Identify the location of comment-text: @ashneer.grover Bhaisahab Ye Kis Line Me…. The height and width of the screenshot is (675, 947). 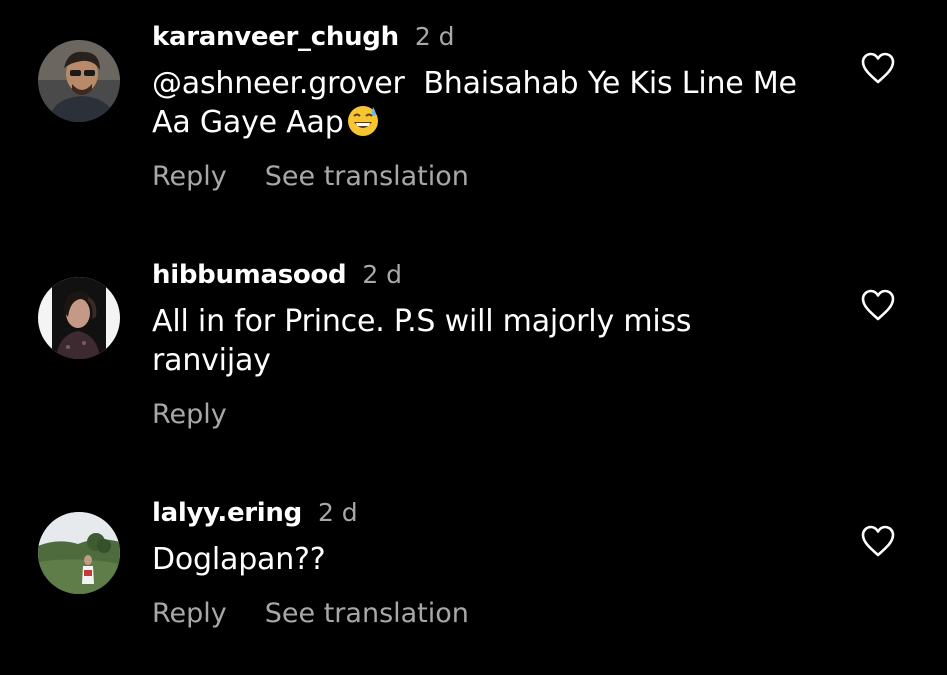
(492, 103).